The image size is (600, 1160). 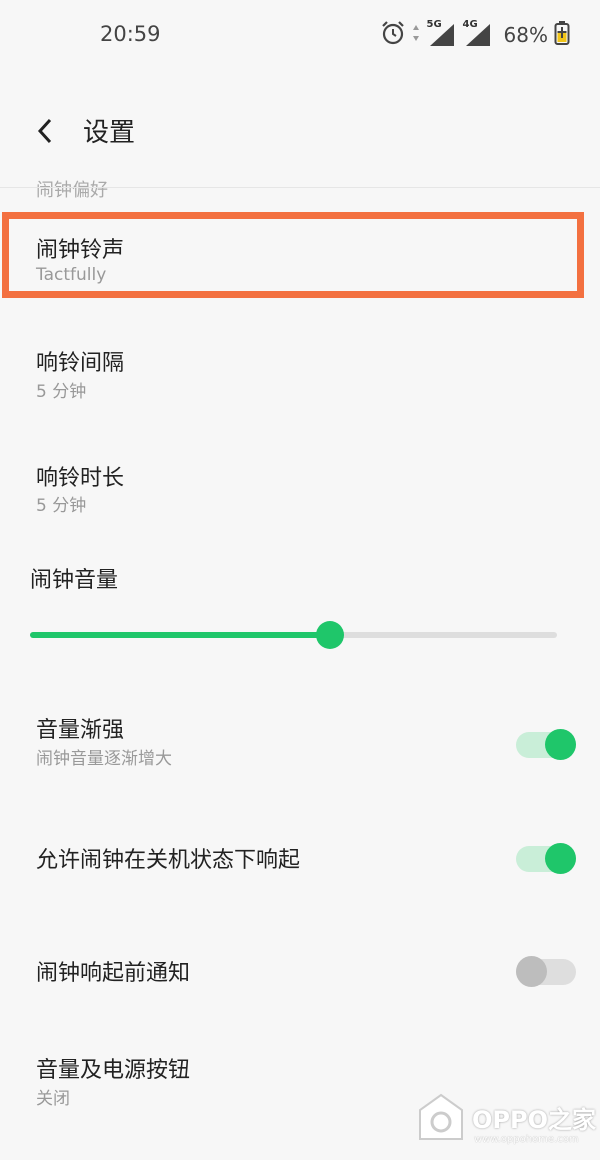 I want to click on setting-item-pre-alarm-notify: 闹钟响起前通知, so click(x=300, y=975).